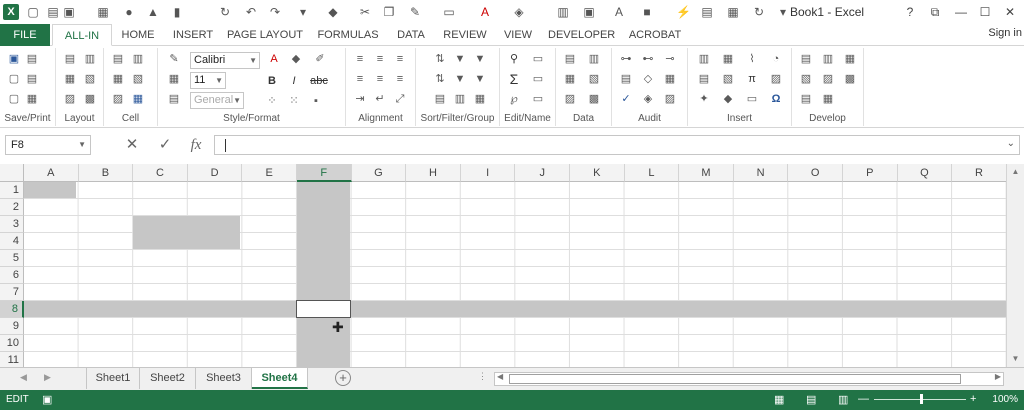  Describe the element at coordinates (324, 173) in the screenshot. I see `column-header-f: F` at that location.